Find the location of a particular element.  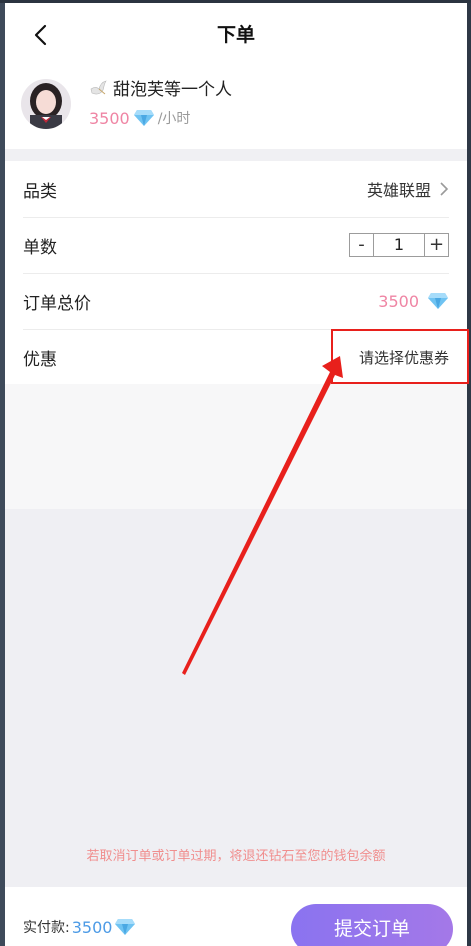

page-title: 下单 is located at coordinates (235, 35).